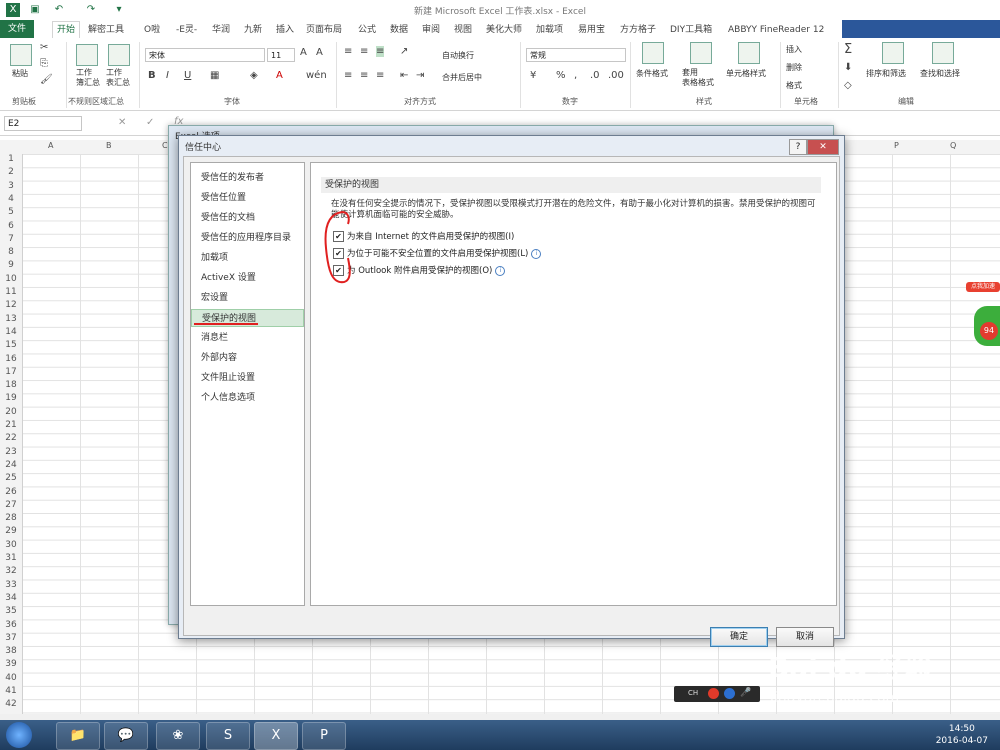 The width and height of the screenshot is (1000, 750). I want to click on merge-center-button: 合并后居中, so click(462, 77).